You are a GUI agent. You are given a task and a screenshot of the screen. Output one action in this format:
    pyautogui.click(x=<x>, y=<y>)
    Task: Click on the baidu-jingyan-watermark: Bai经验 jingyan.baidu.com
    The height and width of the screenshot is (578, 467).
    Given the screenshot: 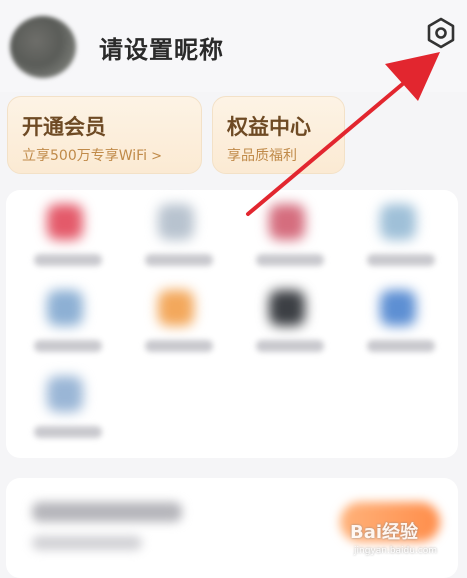 What is the action you would take?
    pyautogui.click(x=405, y=541)
    